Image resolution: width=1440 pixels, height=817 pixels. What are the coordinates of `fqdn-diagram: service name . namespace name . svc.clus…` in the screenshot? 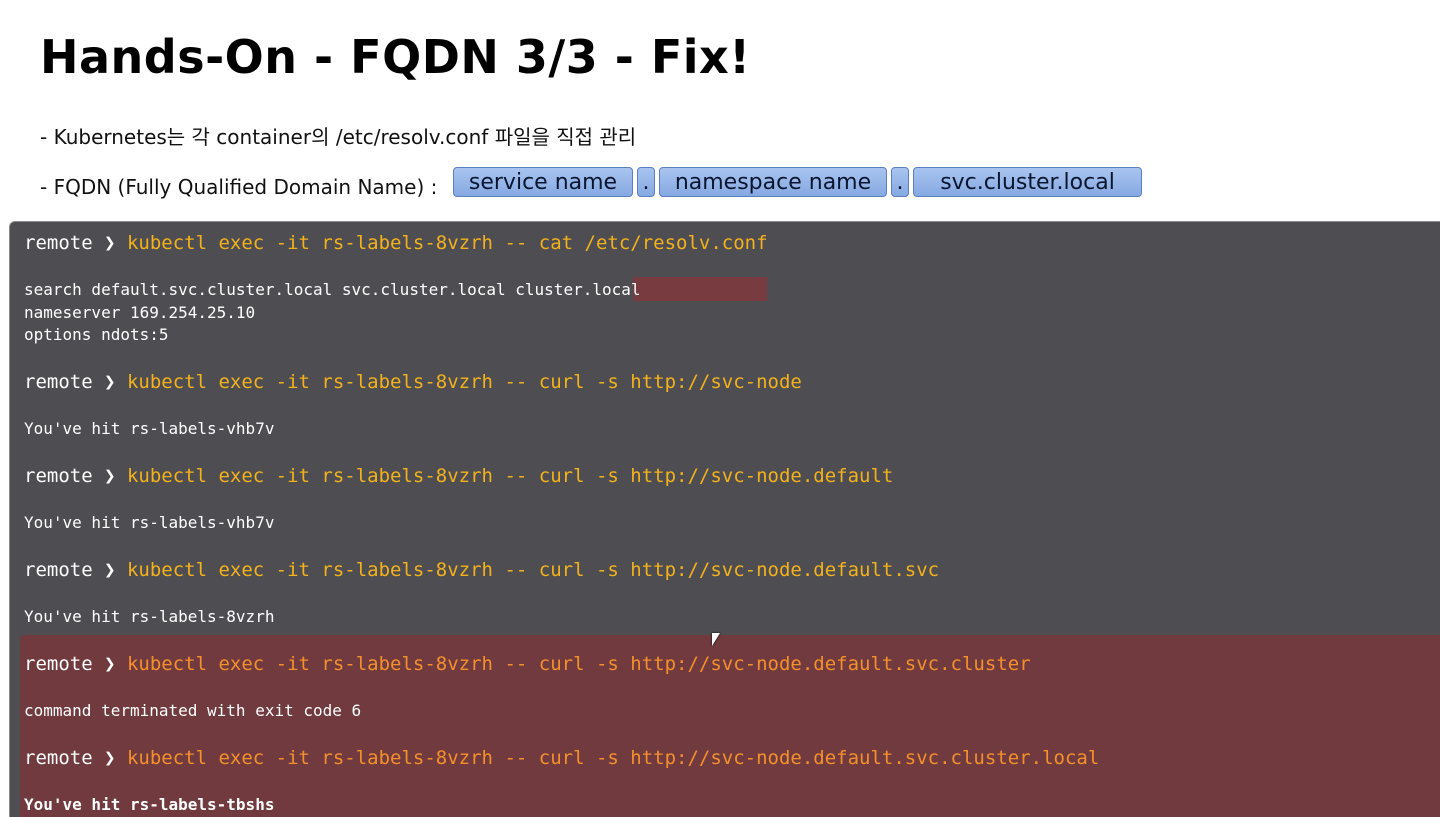 It's located at (797, 182).